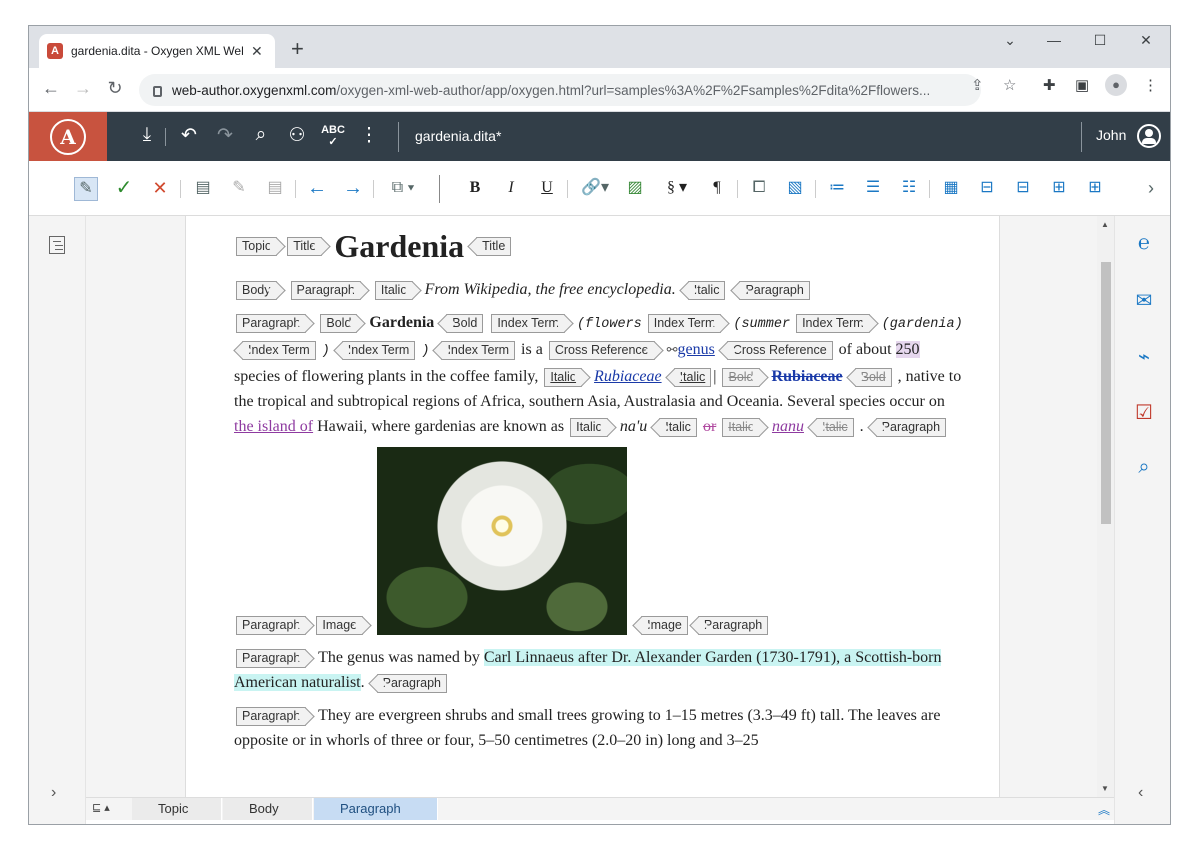 This screenshot has height=850, width=1200. I want to click on bold-open-tag: Bold, so click(339, 323).